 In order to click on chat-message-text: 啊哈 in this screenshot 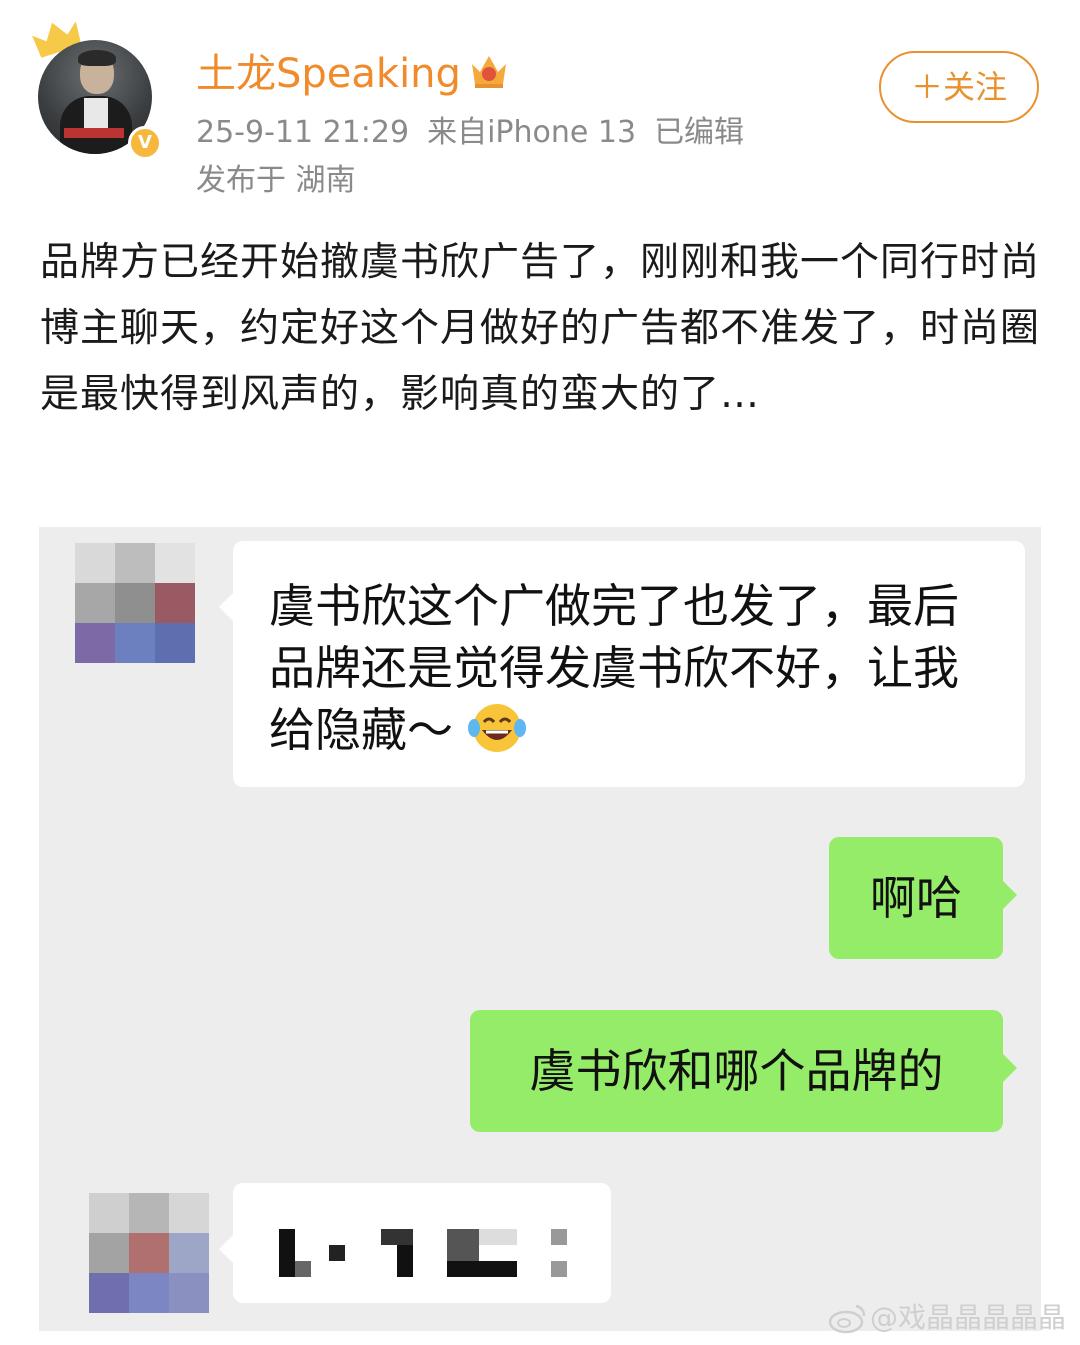, I will do `click(916, 898)`.